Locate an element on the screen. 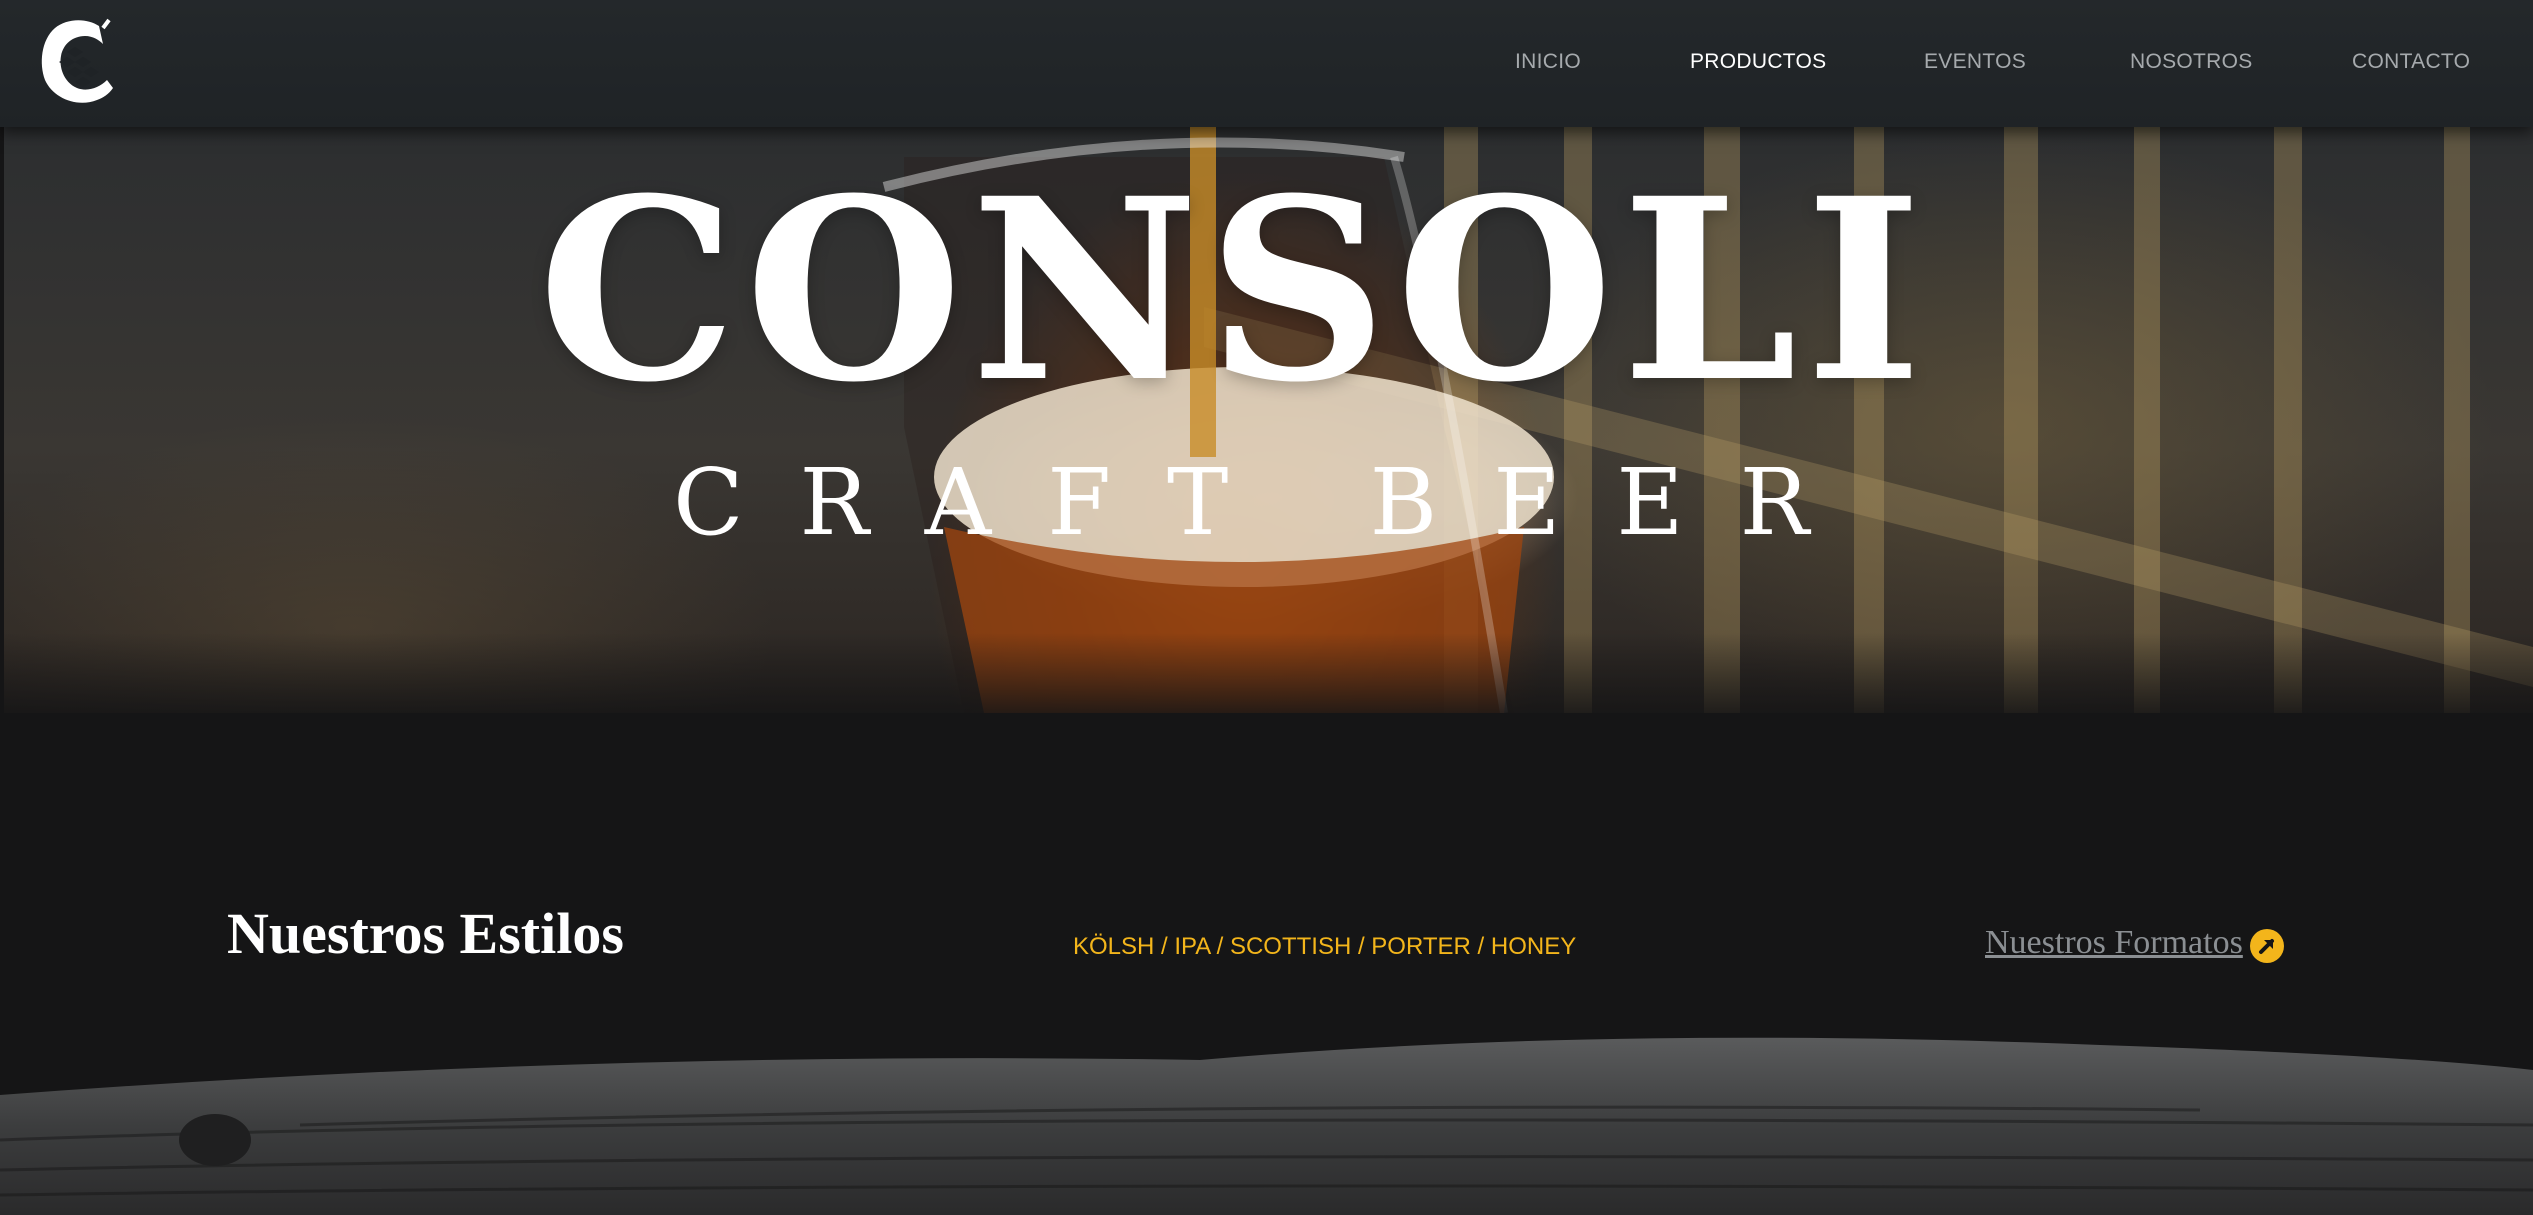 Image resolution: width=2533 pixels, height=1215 pixels. hero-title: CONSOLI is located at coordinates (1234, 290).